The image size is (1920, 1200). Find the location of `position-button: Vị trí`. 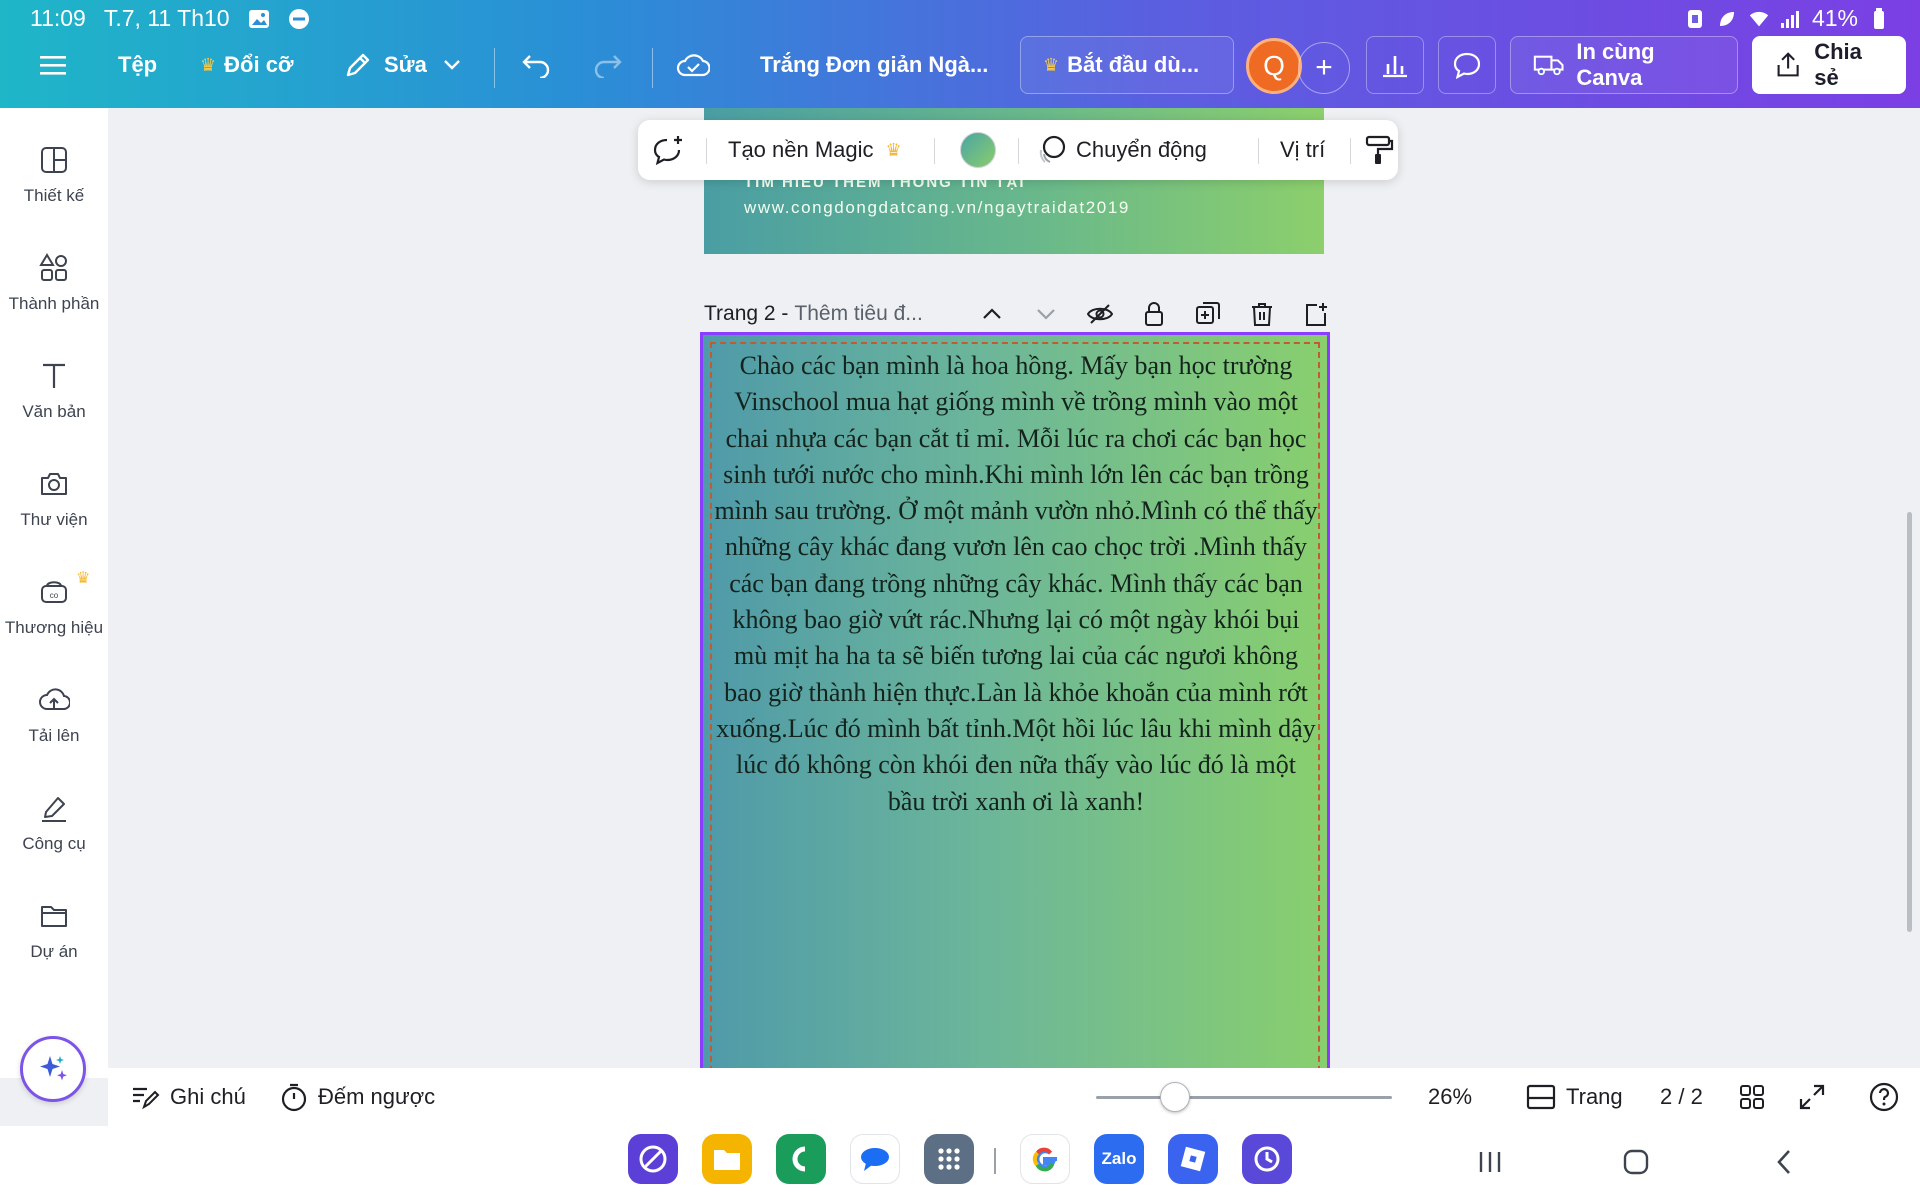

position-button: Vị trí is located at coordinates (1302, 150).